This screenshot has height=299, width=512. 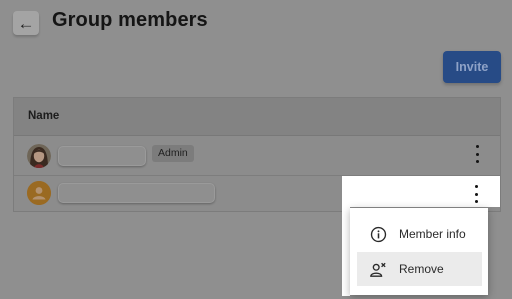 I want to click on menu-item-label: Remove, so click(x=421, y=269).